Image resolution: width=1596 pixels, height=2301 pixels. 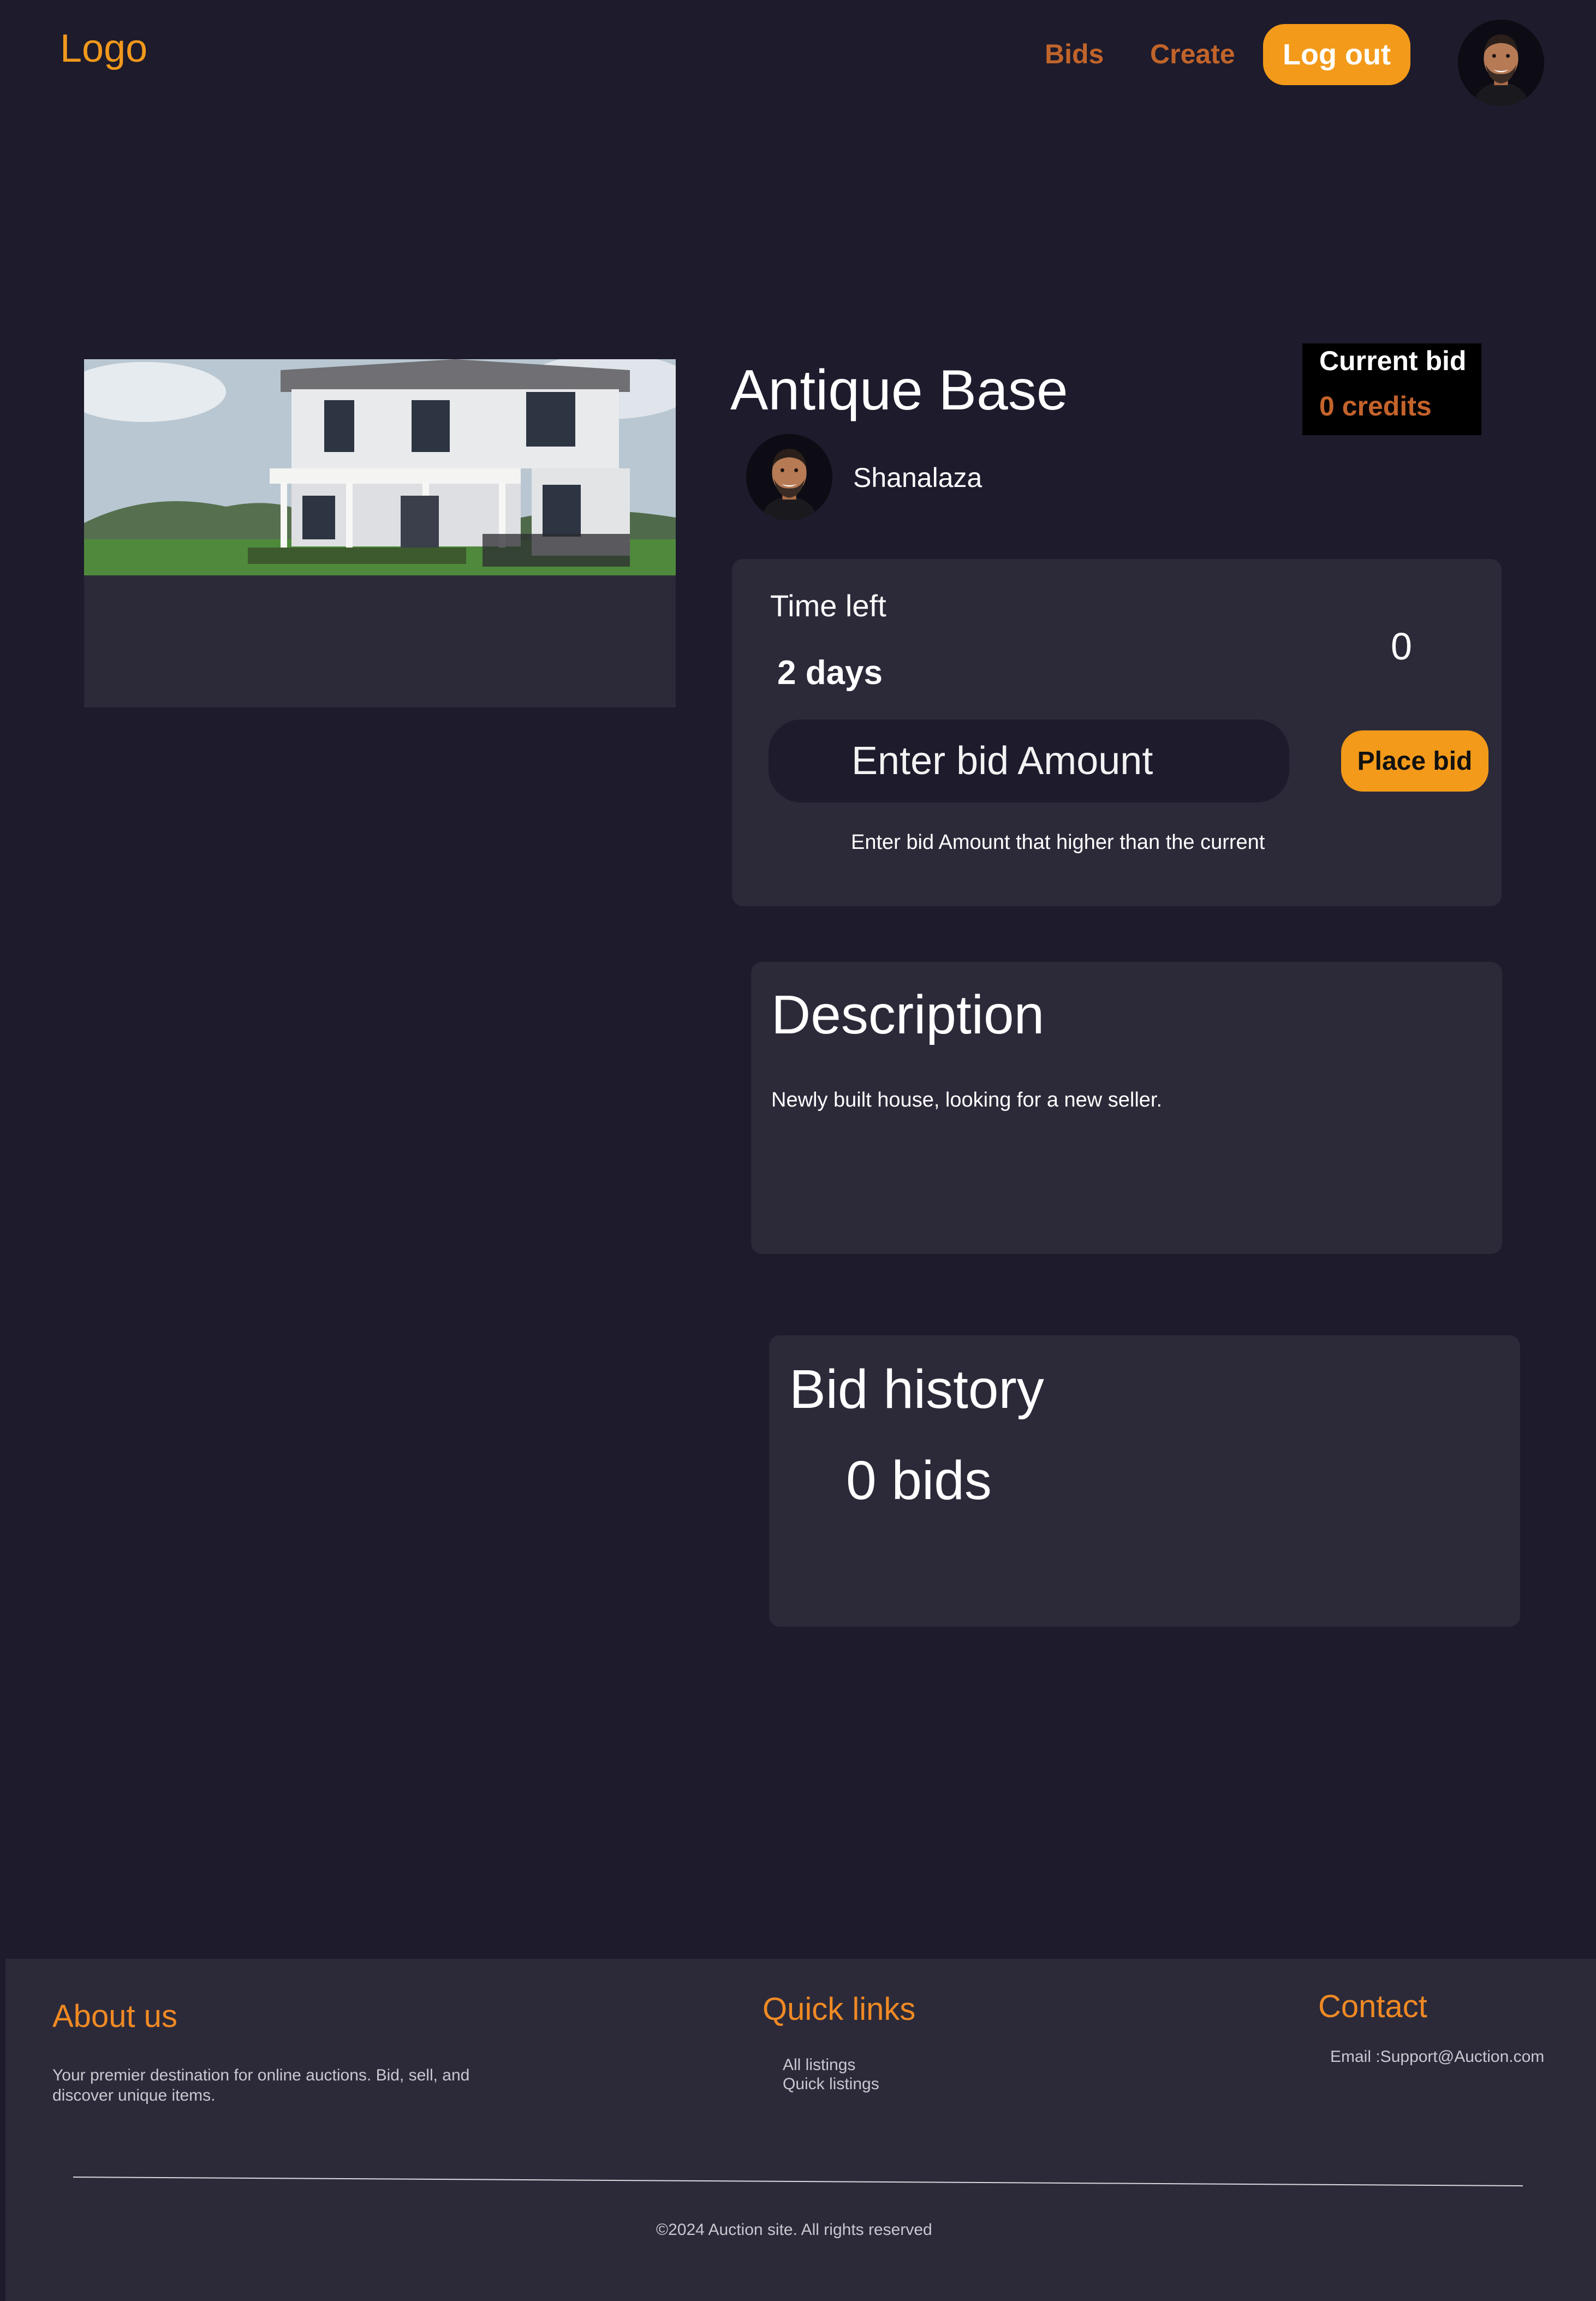 I want to click on place-bid-button: Place bid, so click(x=1414, y=761).